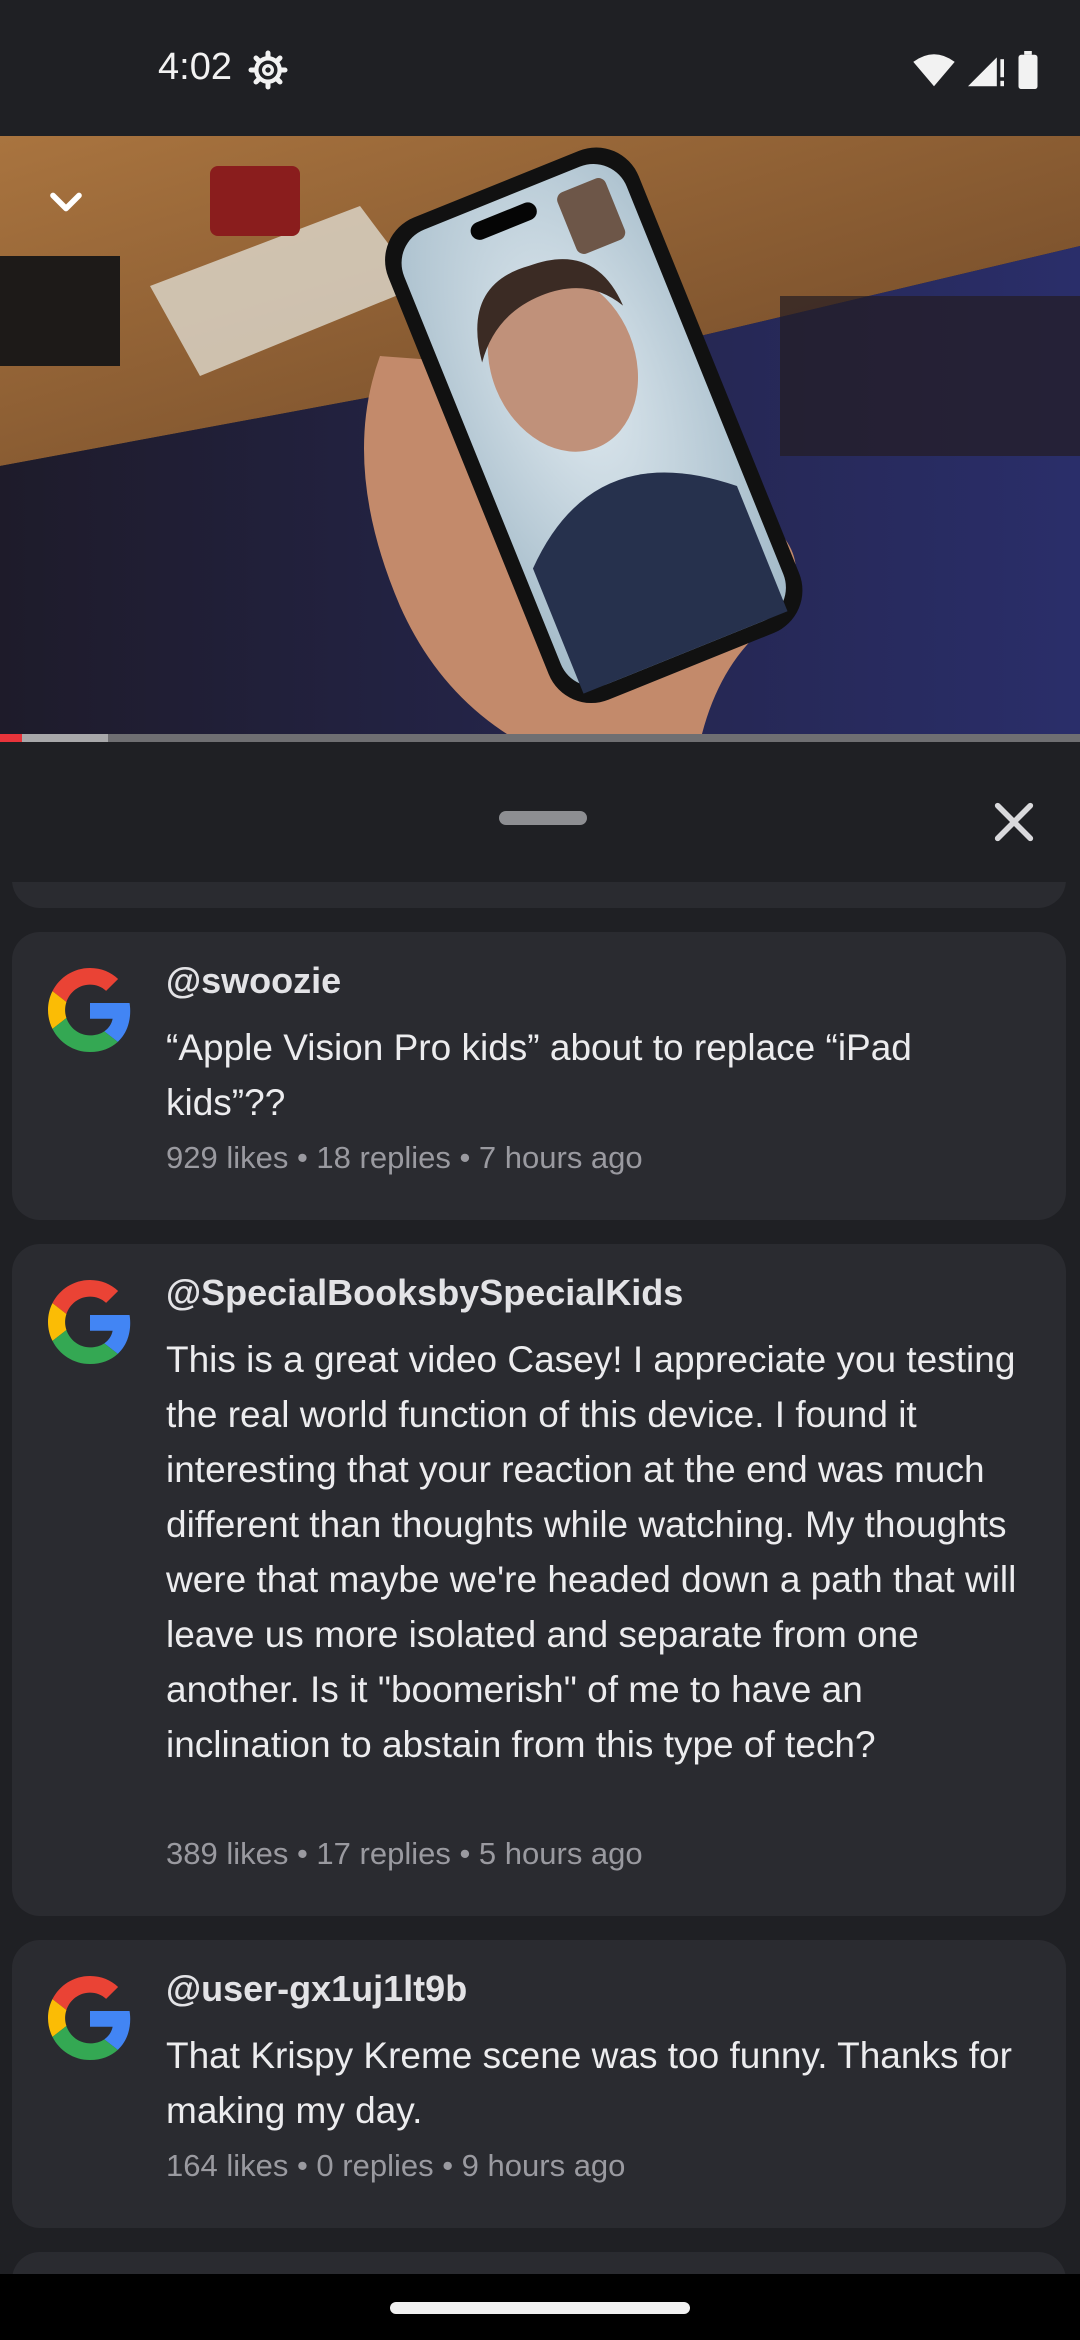  I want to click on drag-handle, so click(543, 818).